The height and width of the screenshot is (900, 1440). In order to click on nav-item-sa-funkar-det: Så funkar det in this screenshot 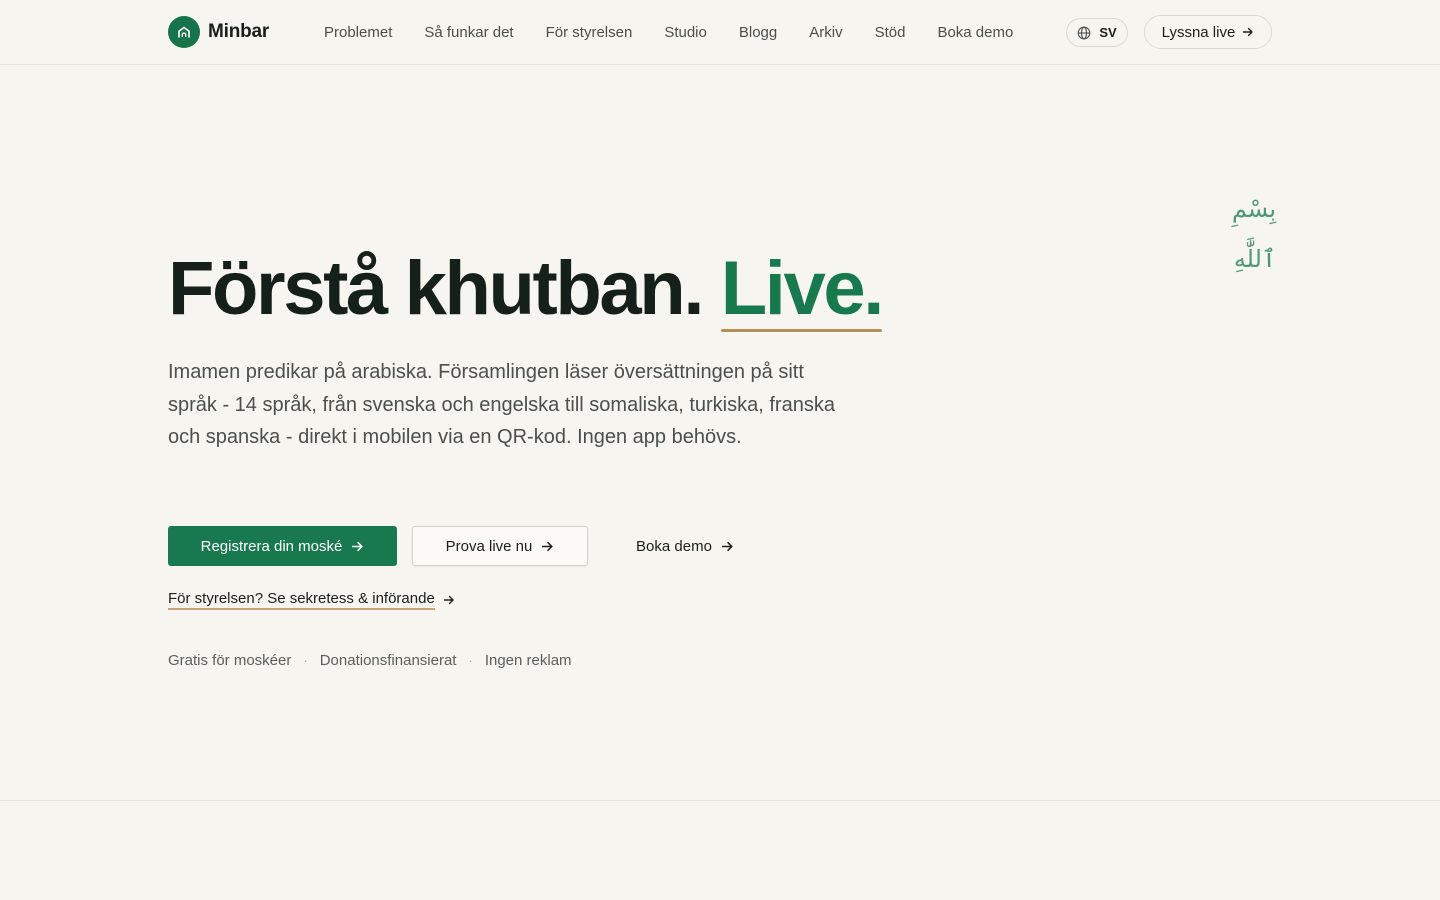, I will do `click(468, 32)`.